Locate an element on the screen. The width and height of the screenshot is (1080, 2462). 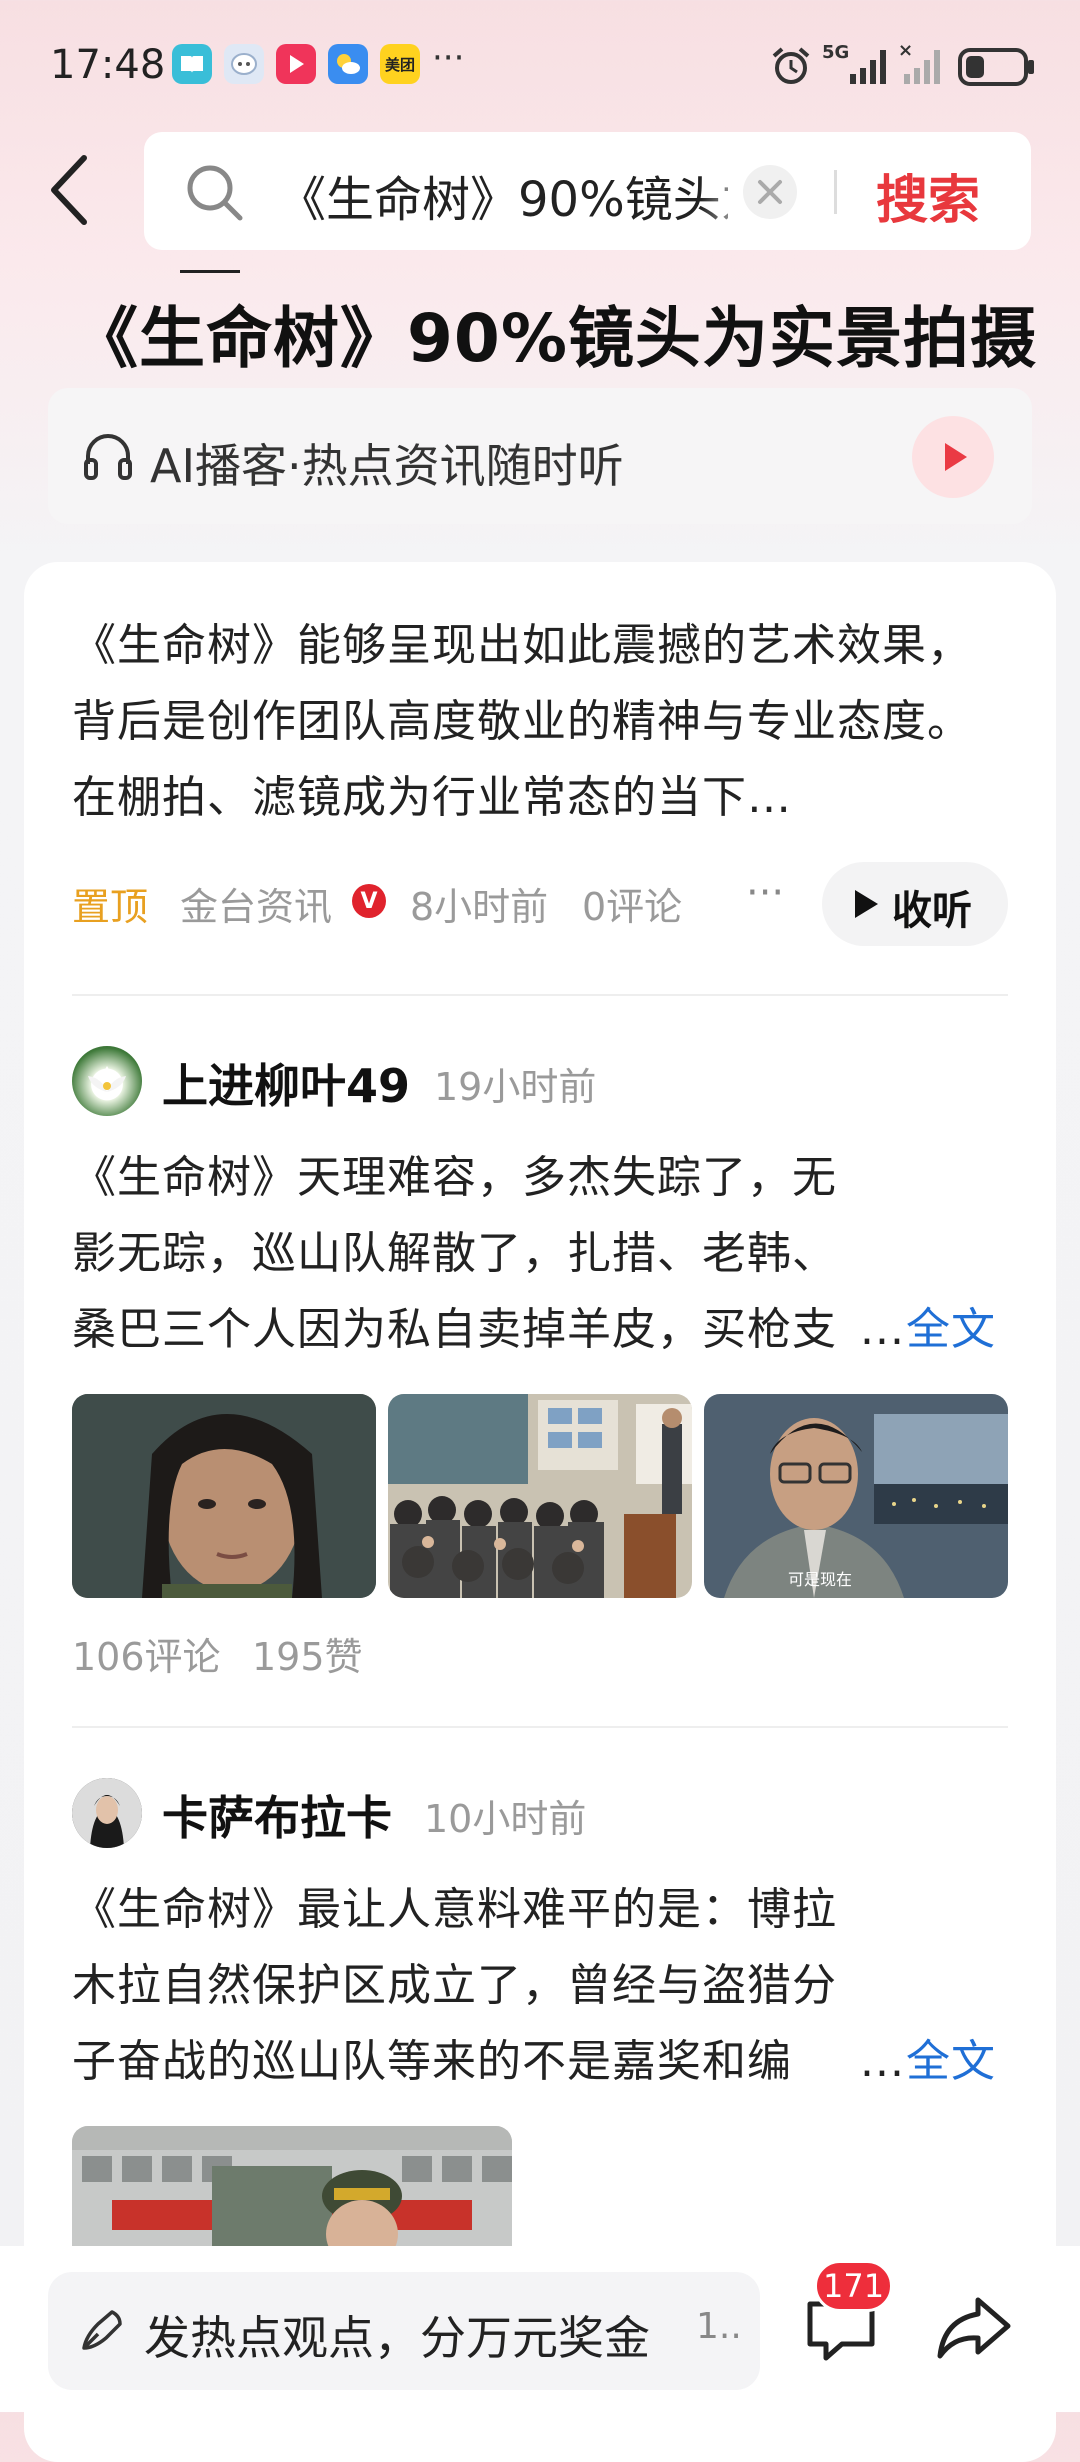
still-man-glasses is located at coordinates (856, 1496).